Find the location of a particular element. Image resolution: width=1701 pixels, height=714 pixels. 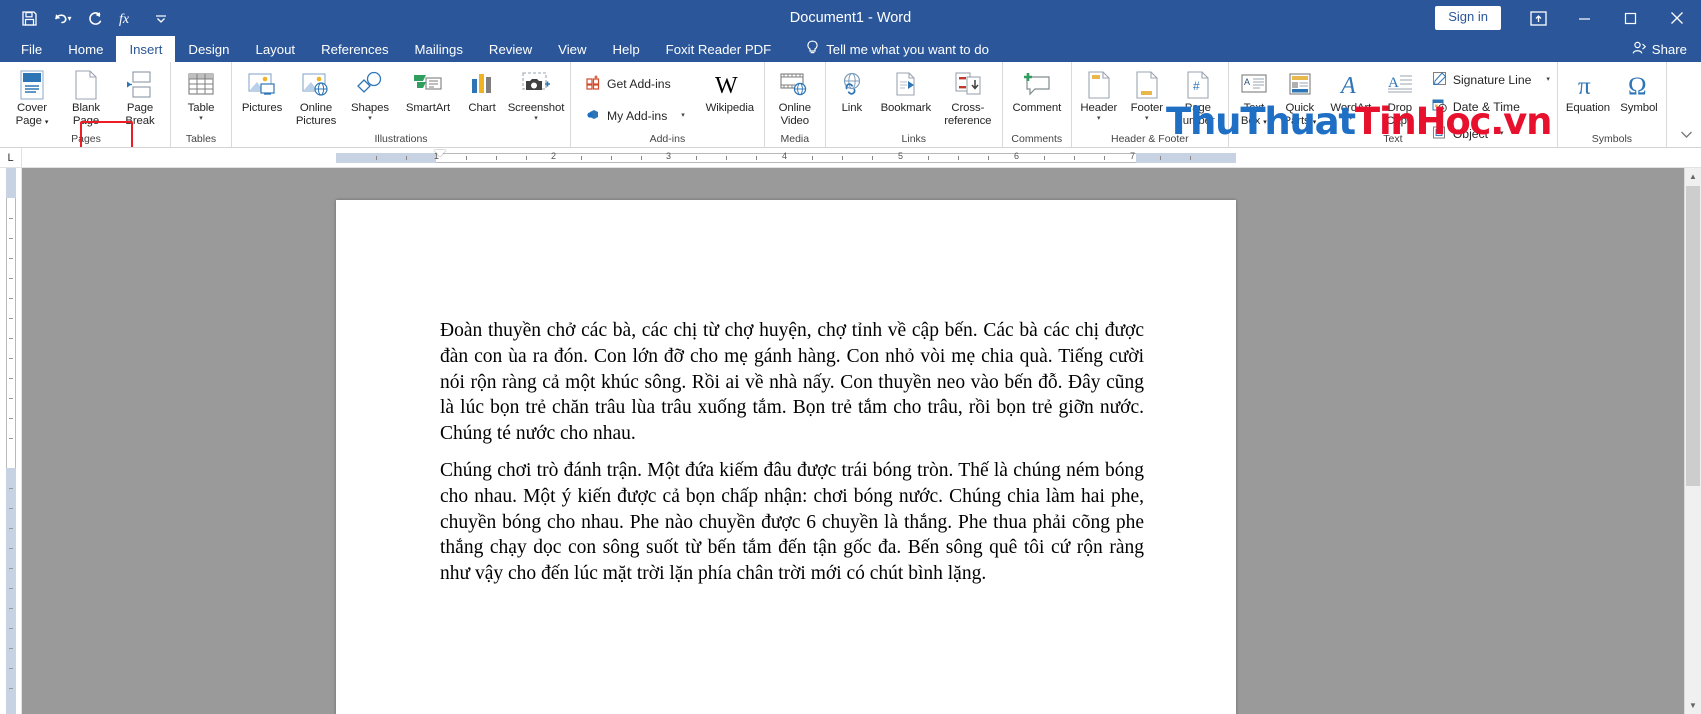

link-button: Link is located at coordinates (852, 90).